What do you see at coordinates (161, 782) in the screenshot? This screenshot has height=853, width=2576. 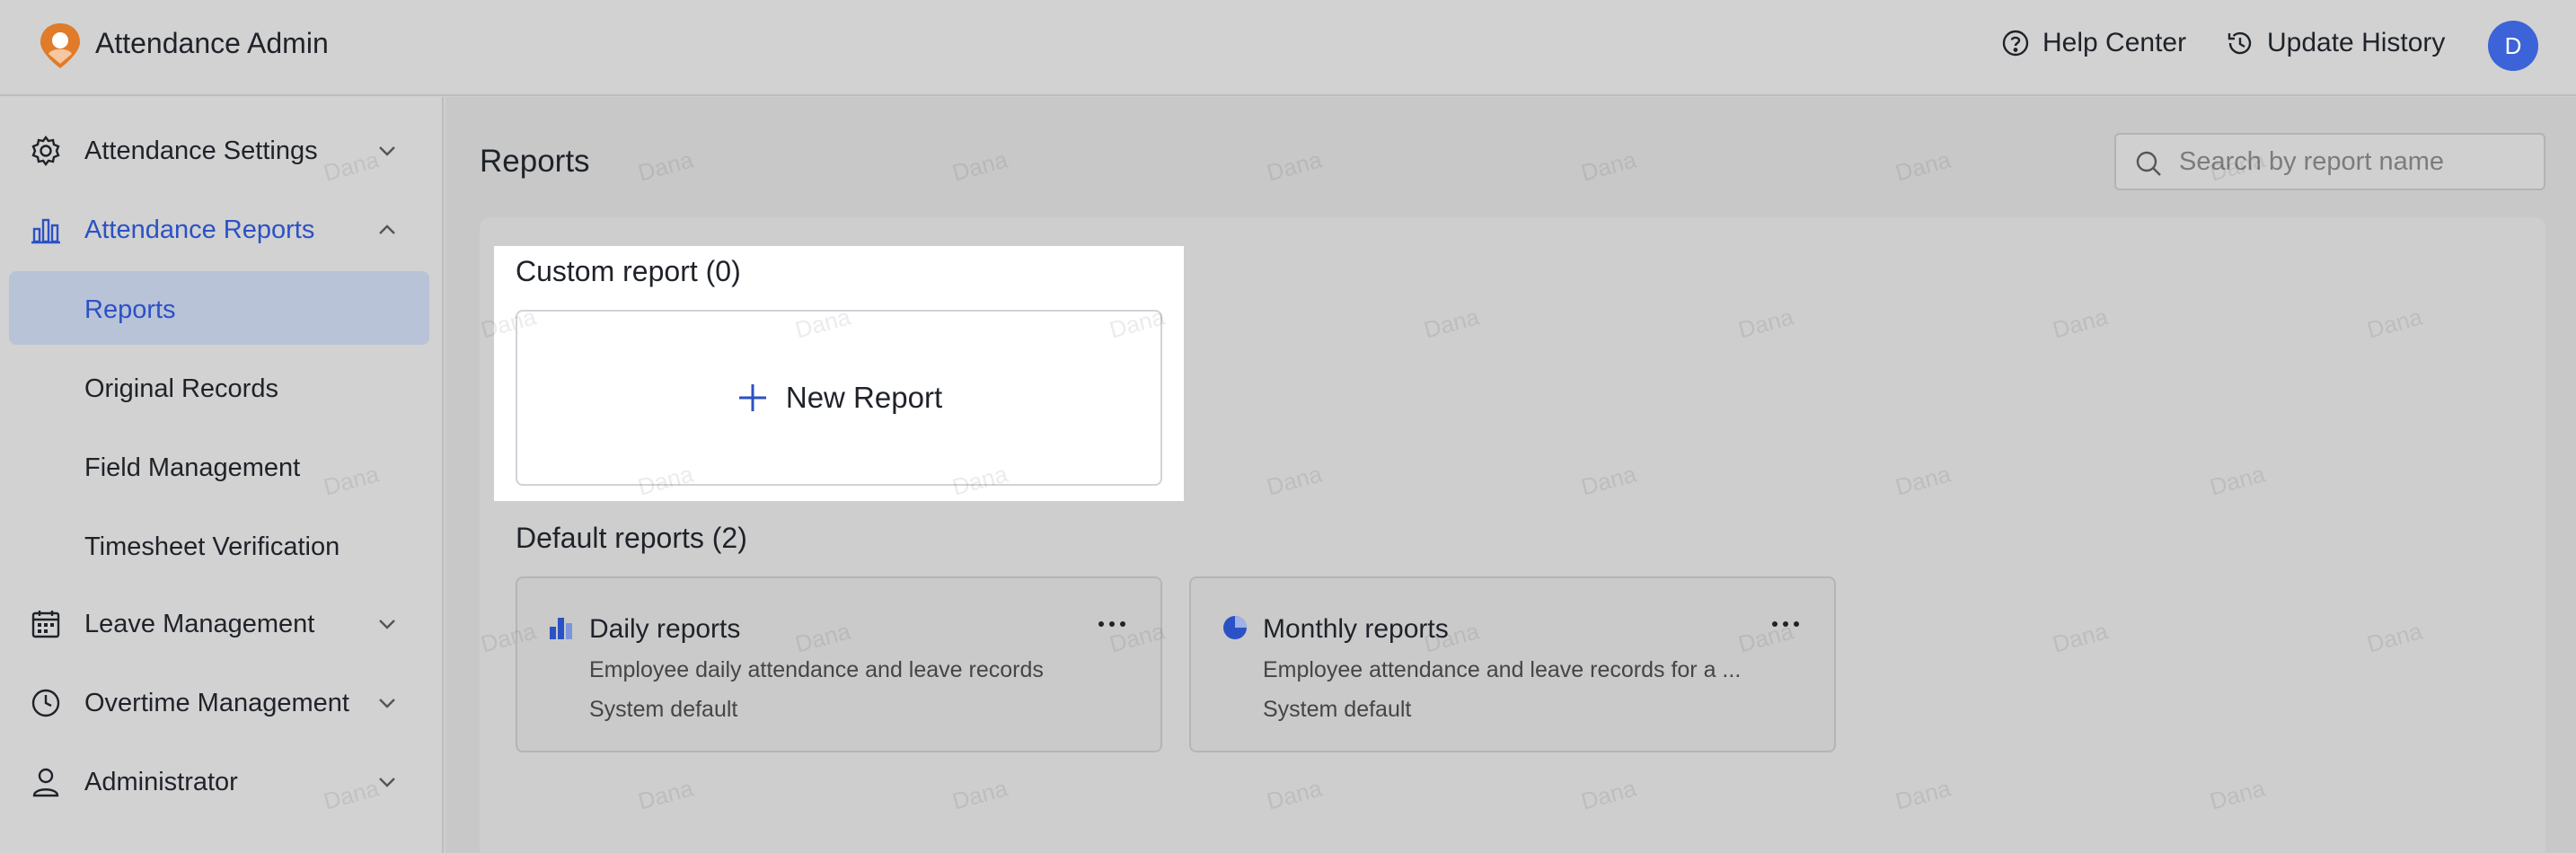 I see `sidebar-item-label: Administrator` at bounding box center [161, 782].